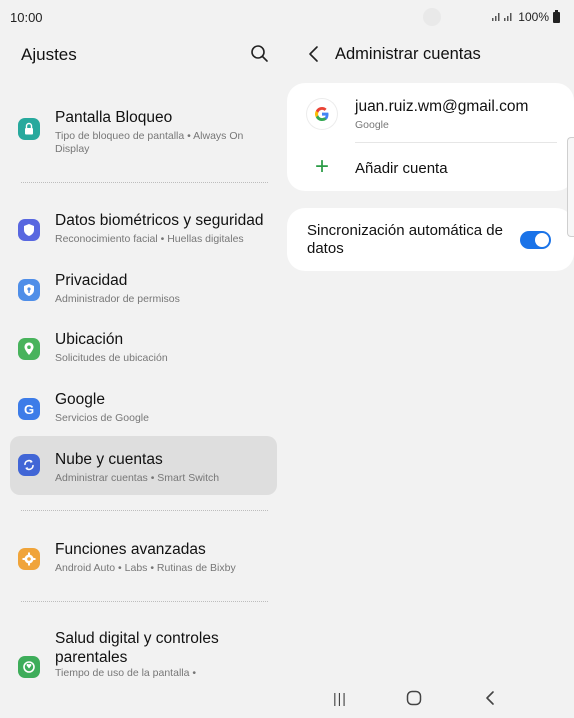  Describe the element at coordinates (408, 54) in the screenshot. I see `panel-title: Administrar cuentas` at that location.